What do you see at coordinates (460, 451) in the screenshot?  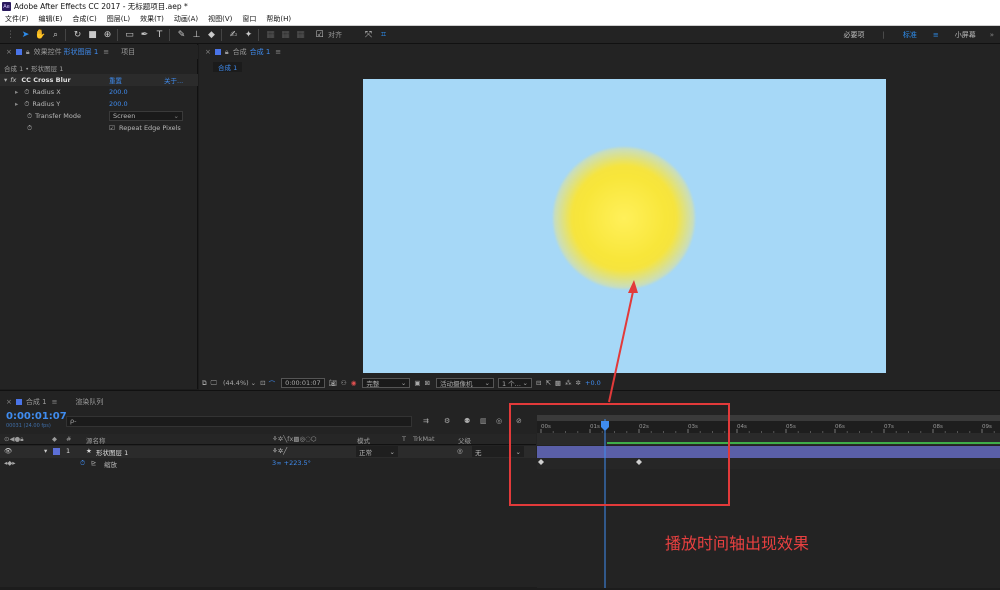 I see `pickwhip-icon: ◎` at bounding box center [460, 451].